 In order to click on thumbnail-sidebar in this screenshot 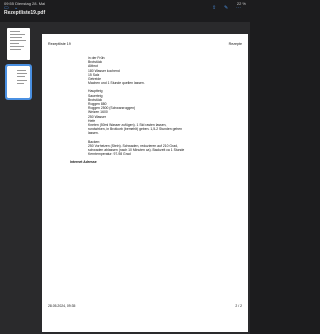, I will do `click(20, 178)`.